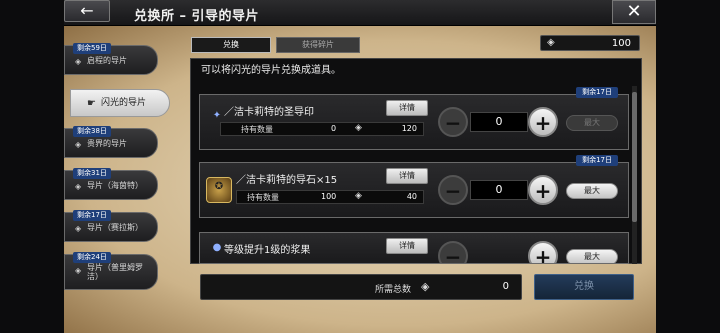 This screenshot has height=333, width=720. I want to click on page-title: 兑换所 – 引导的导片, so click(197, 16).